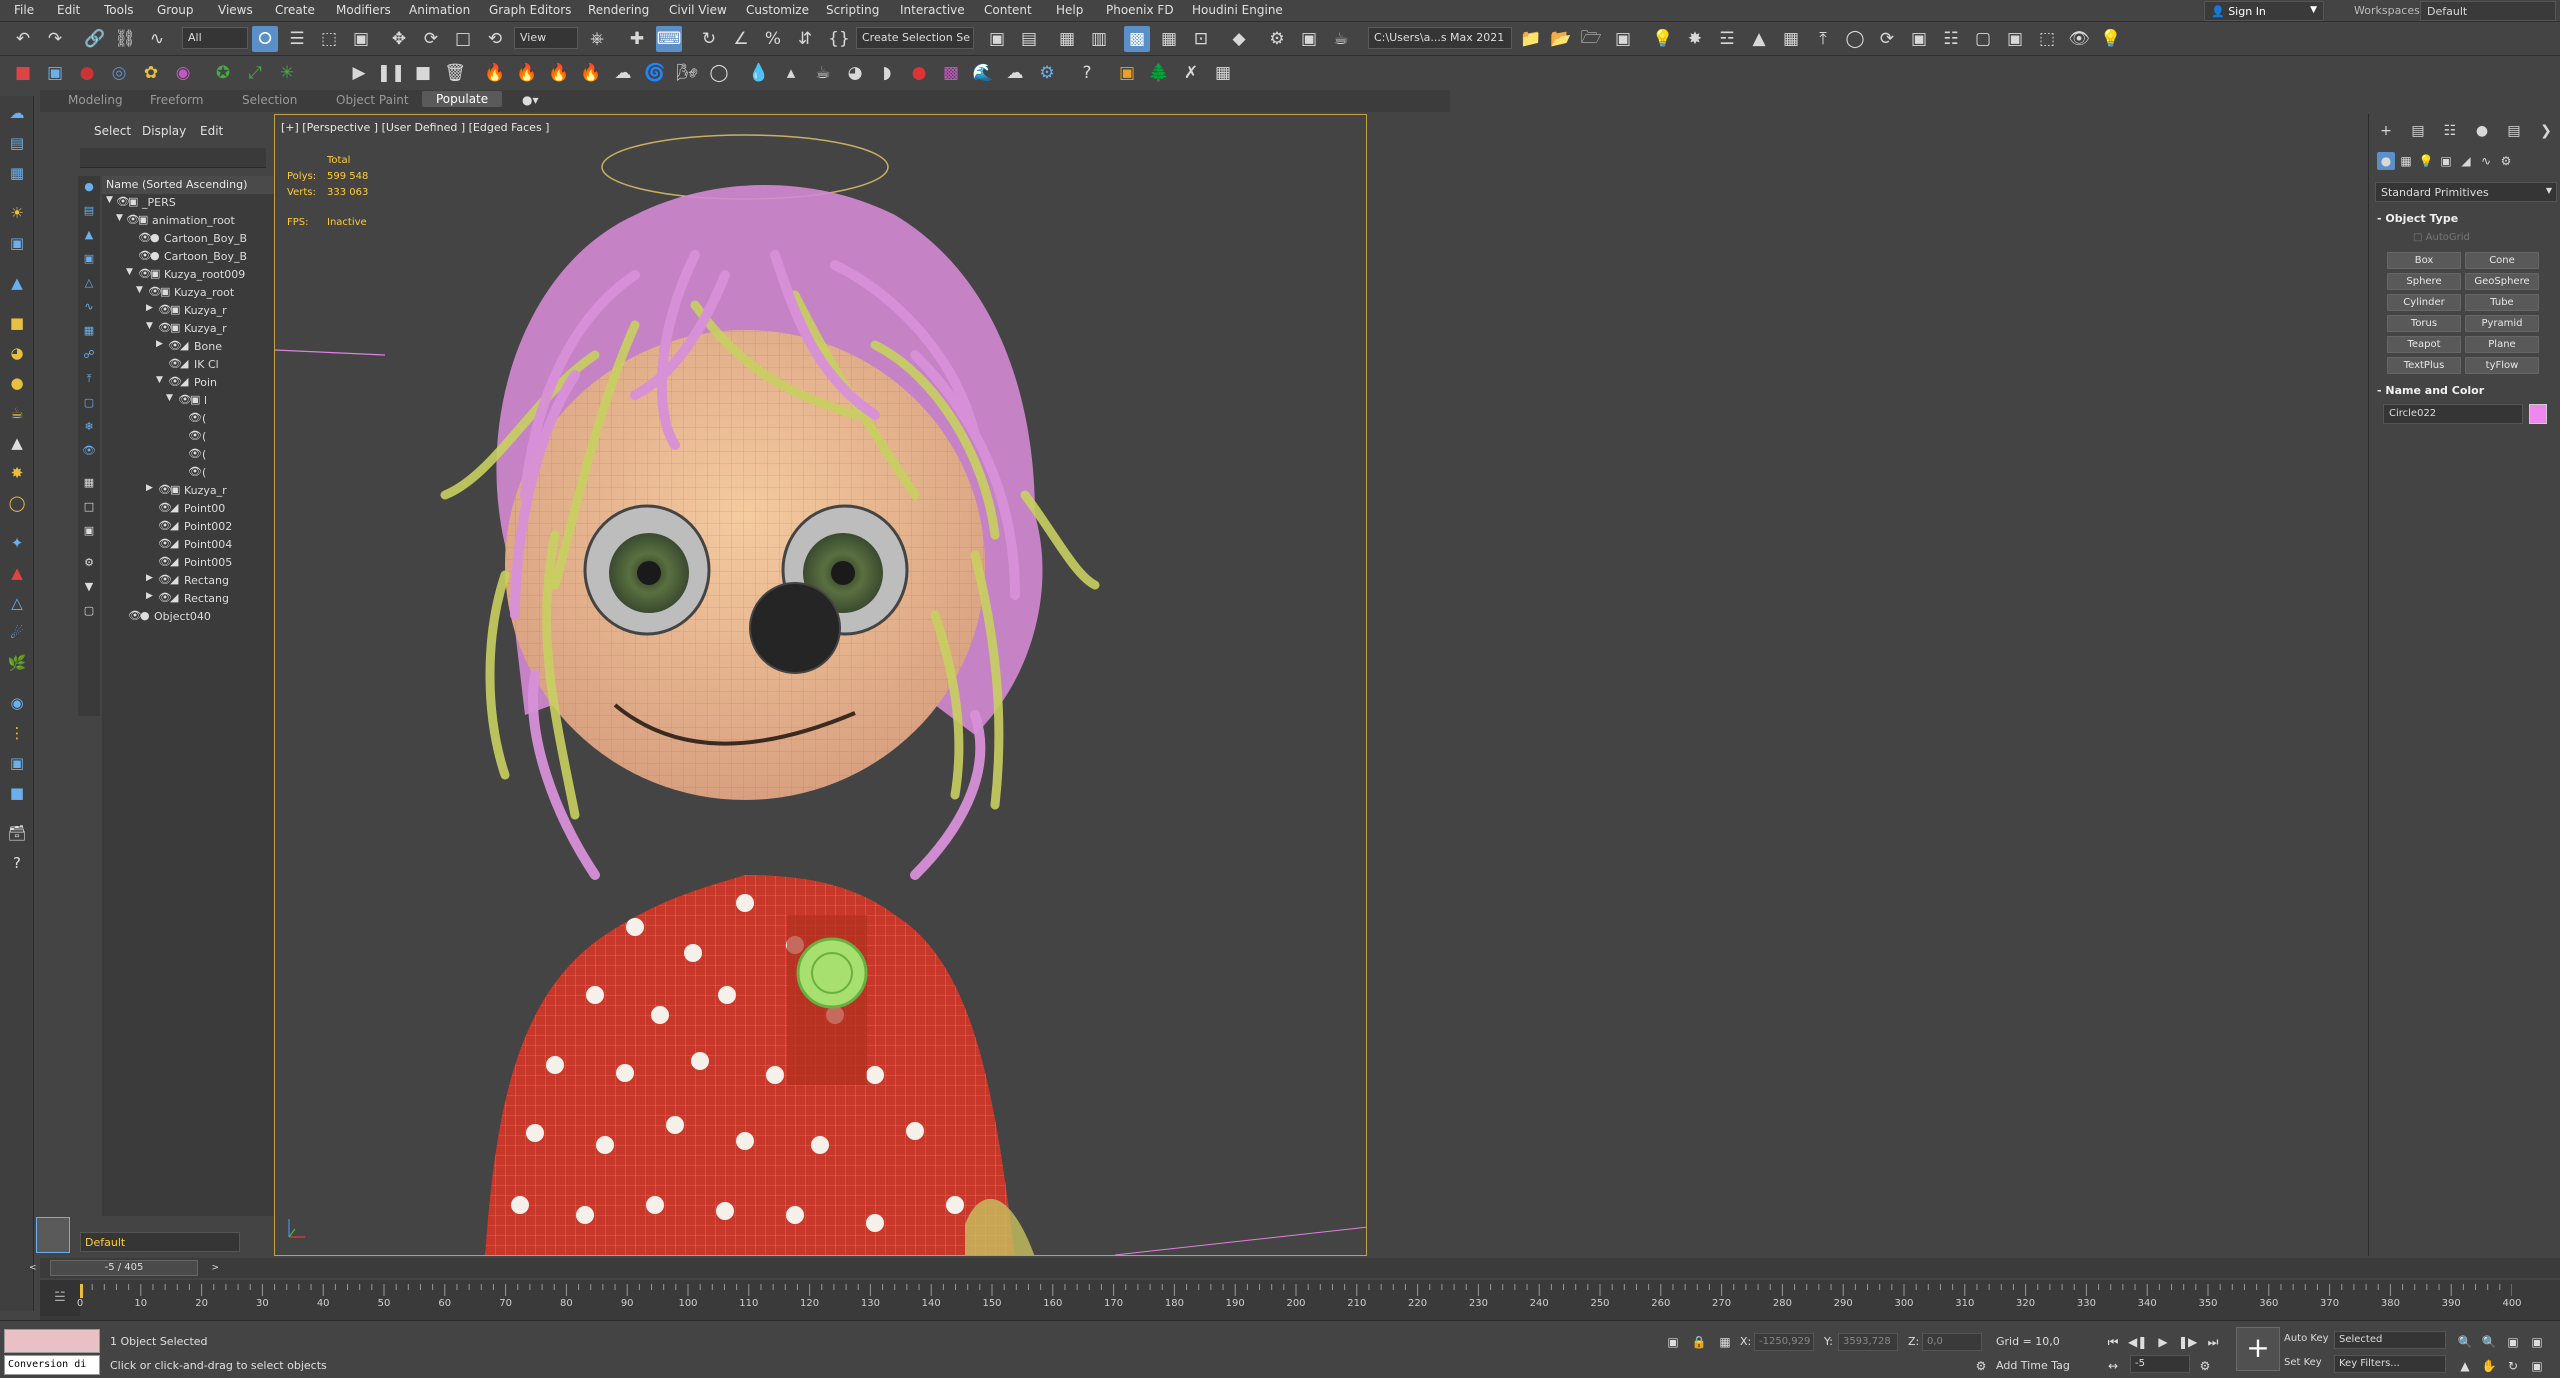  What do you see at coordinates (423, 73) in the screenshot?
I see `stop-icon: ■` at bounding box center [423, 73].